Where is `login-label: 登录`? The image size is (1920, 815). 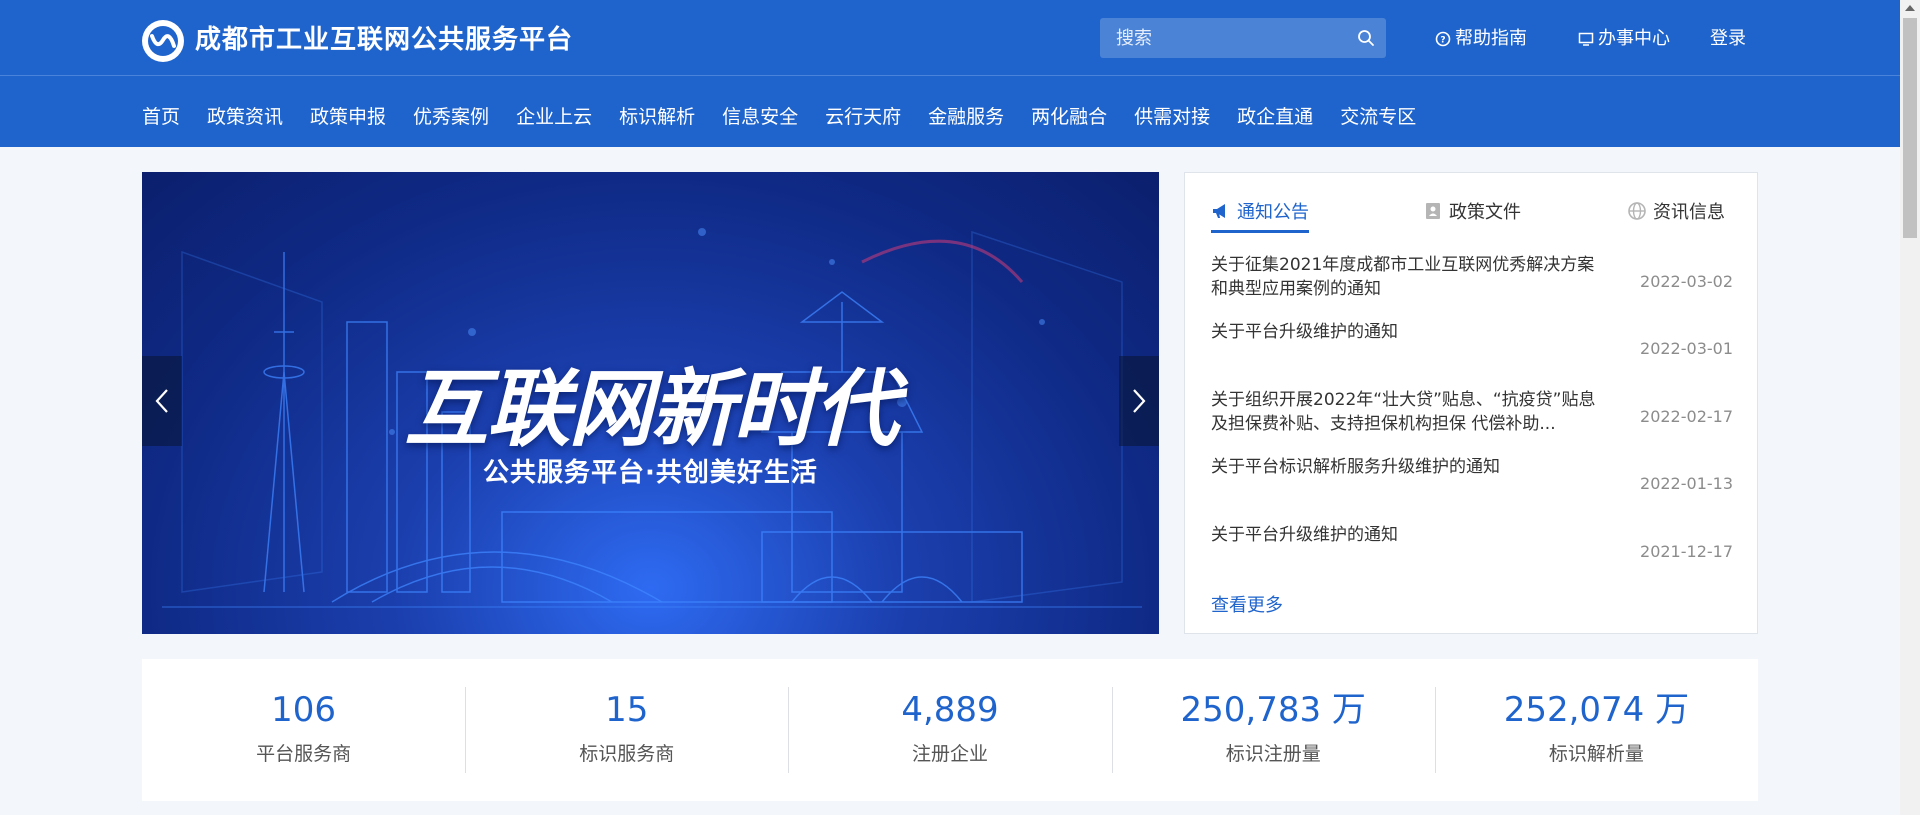 login-label: 登录 is located at coordinates (1728, 38).